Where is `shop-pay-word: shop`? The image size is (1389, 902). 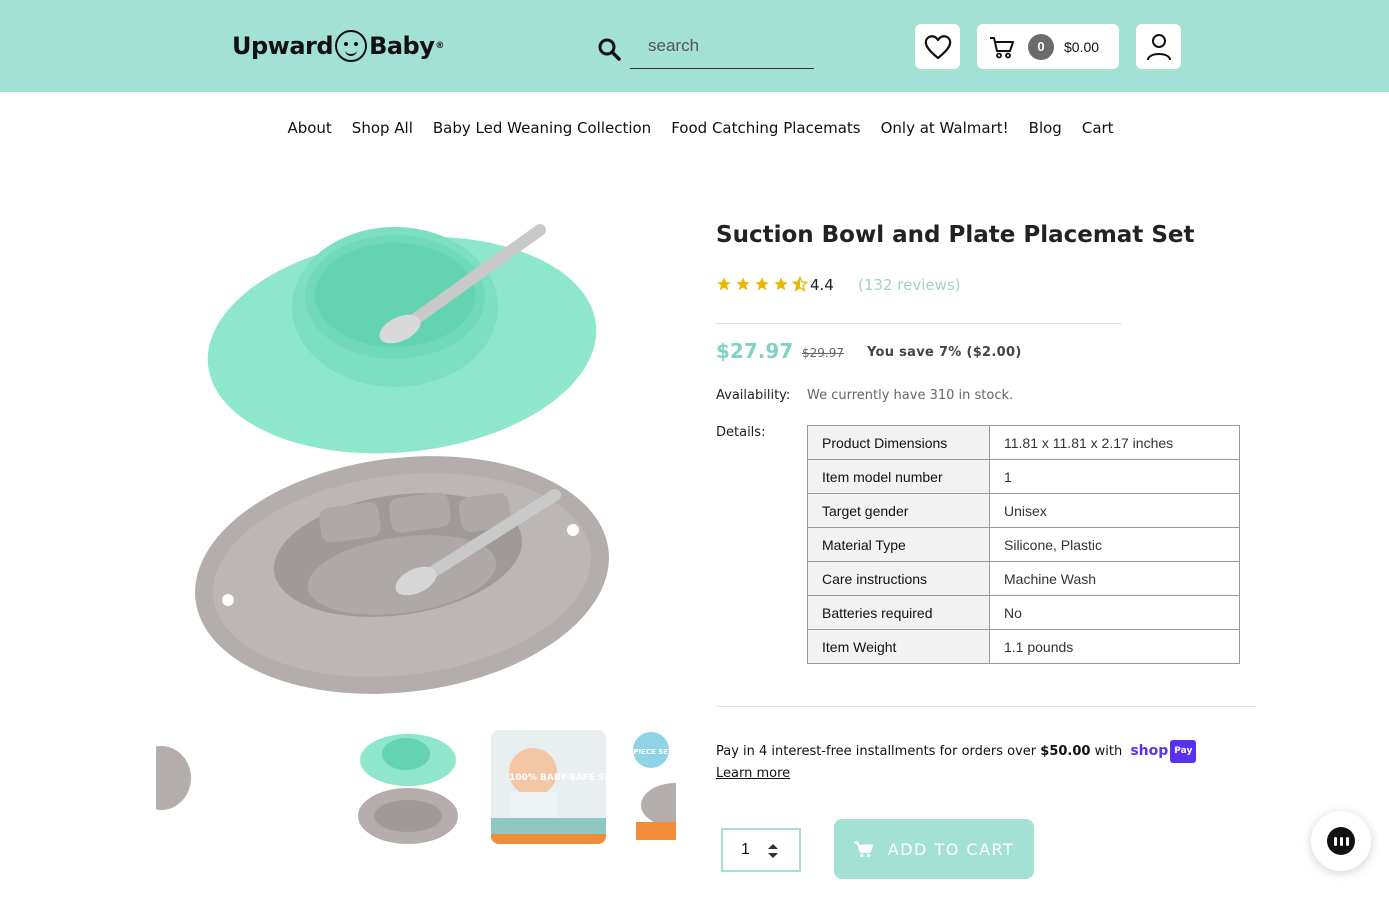 shop-pay-word: shop is located at coordinates (1149, 751).